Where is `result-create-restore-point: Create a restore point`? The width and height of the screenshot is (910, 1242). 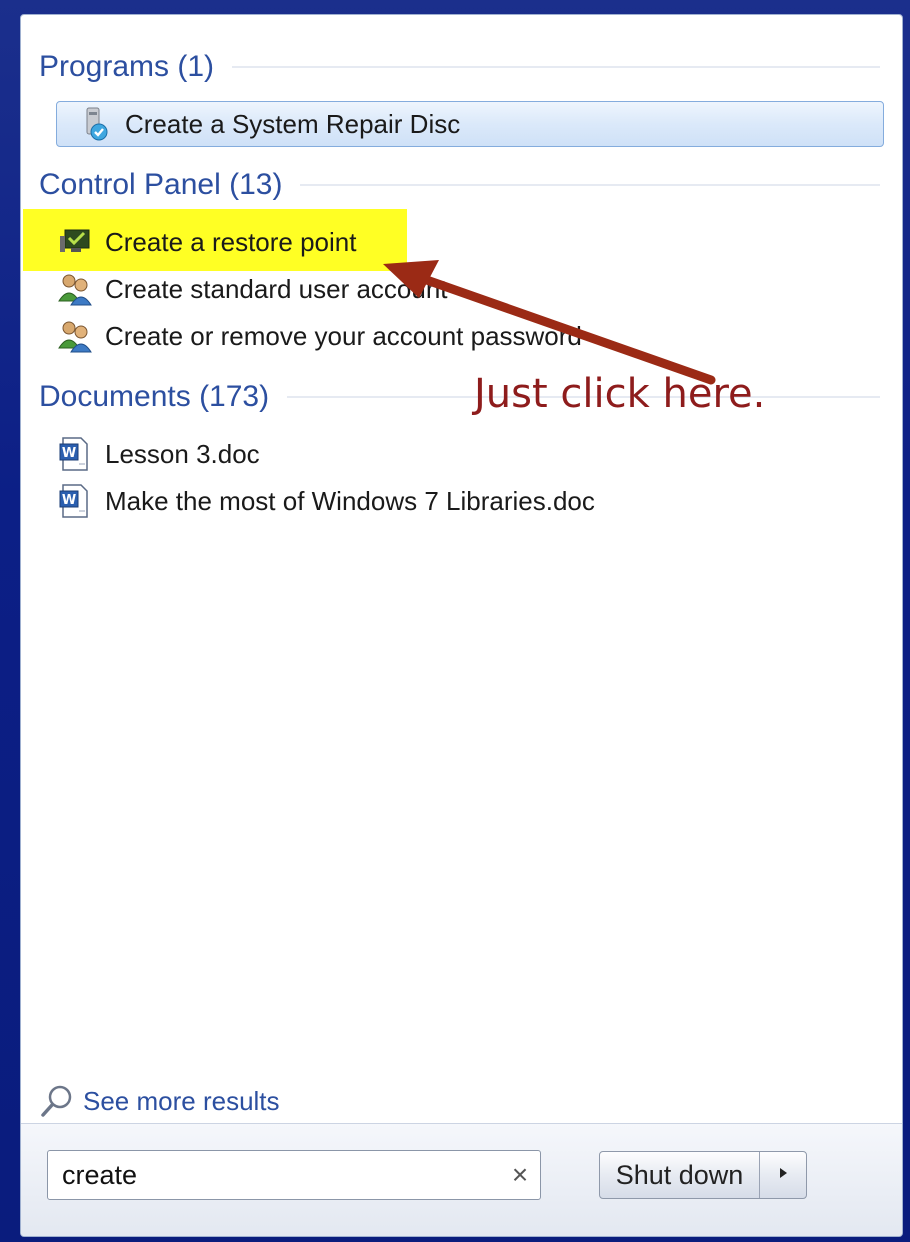
result-create-restore-point: Create a restore point is located at coordinates (206, 242).